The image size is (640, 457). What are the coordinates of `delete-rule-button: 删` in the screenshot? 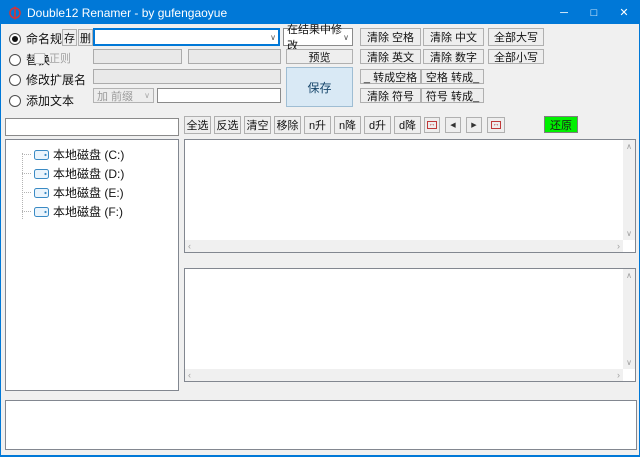 It's located at (85, 37).